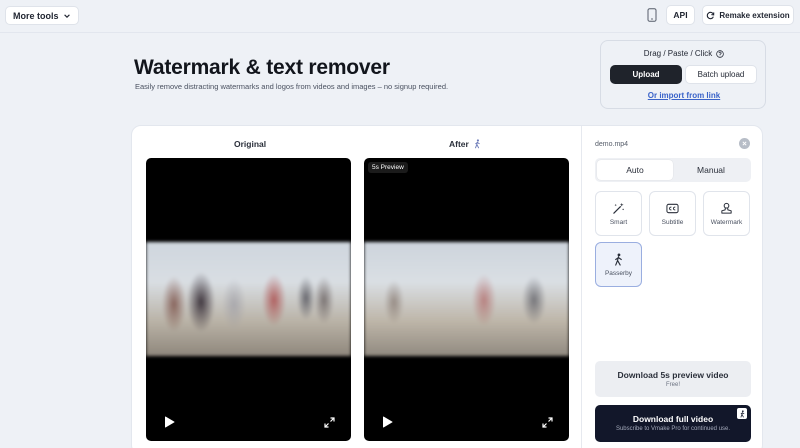 This screenshot has height=448, width=800. What do you see at coordinates (36, 15) in the screenshot?
I see `more-tools-label: More tools` at bounding box center [36, 15].